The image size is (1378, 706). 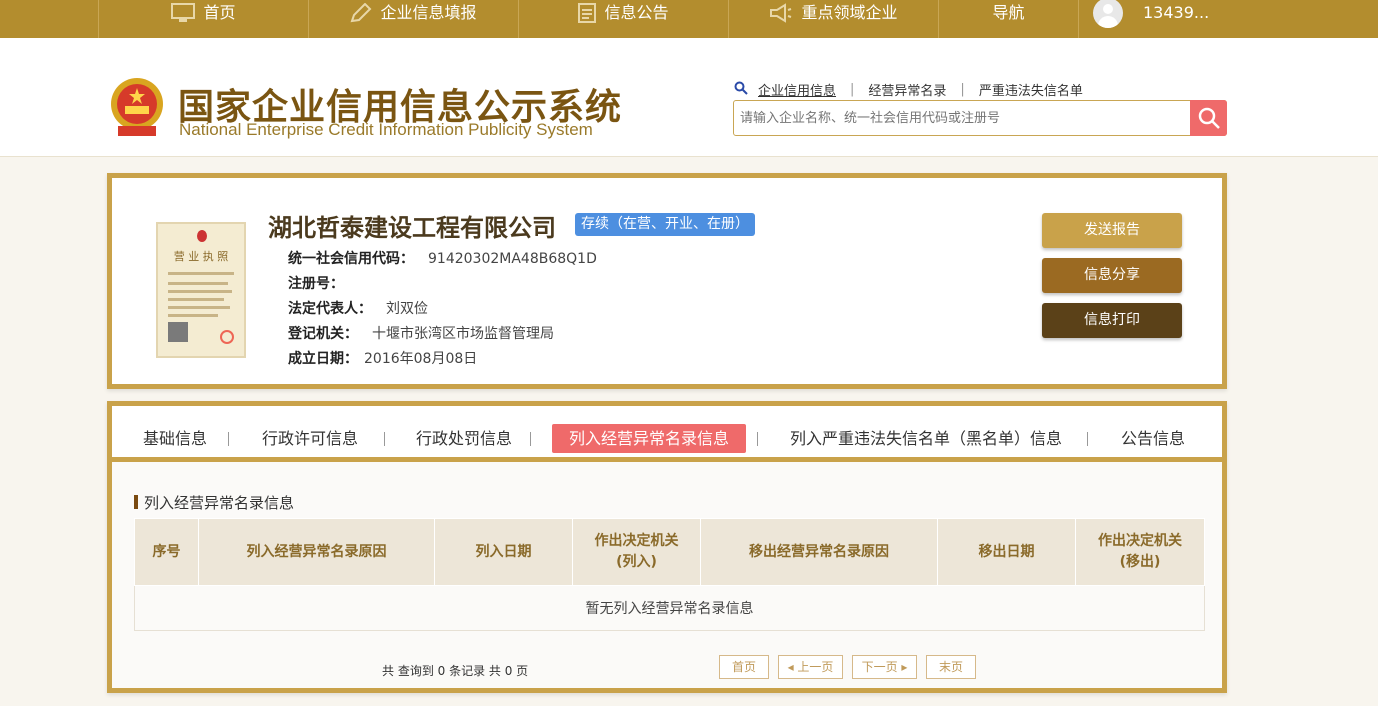 I want to click on field-label: 统一社会信用代码：, so click(x=351, y=259).